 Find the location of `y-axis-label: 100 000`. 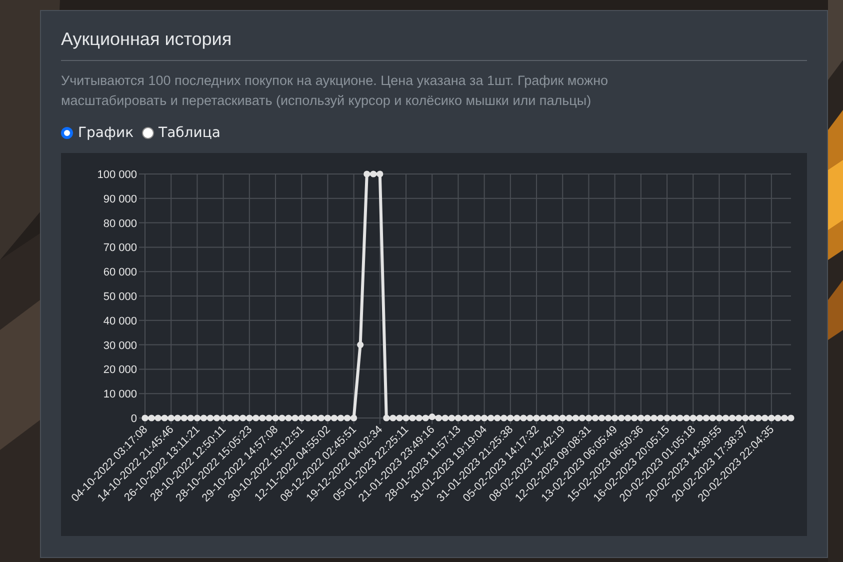

y-axis-label: 100 000 is located at coordinates (117, 175).